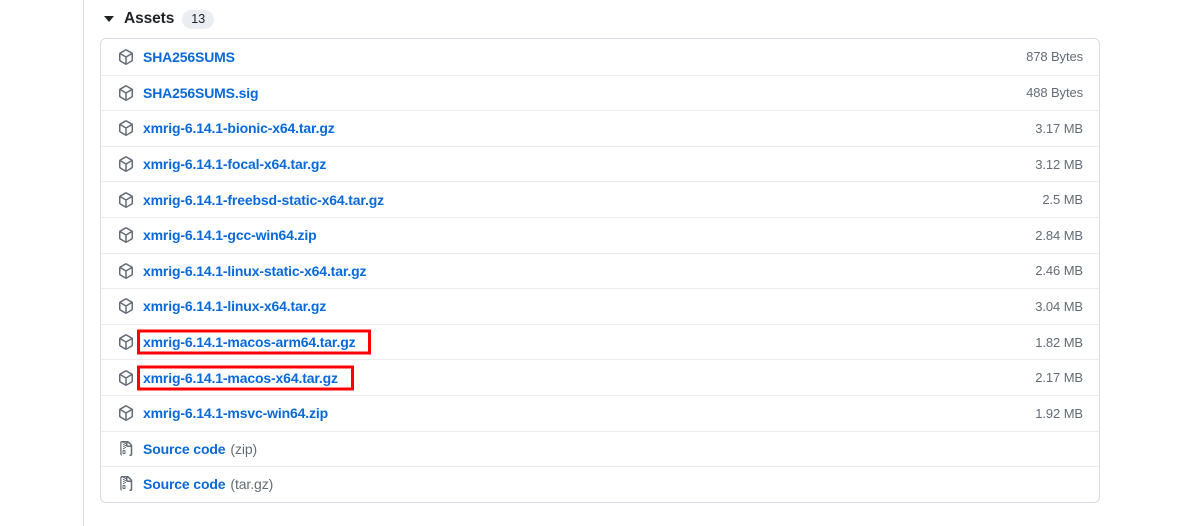 The width and height of the screenshot is (1200, 526). I want to click on asset-name-wrap: Source code (zip), so click(613, 449).